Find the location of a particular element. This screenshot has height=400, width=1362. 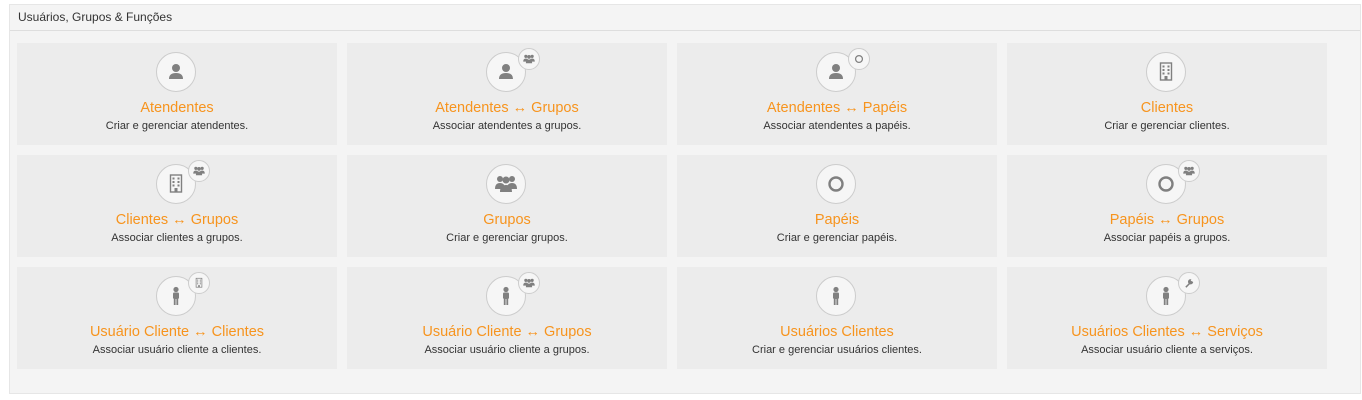

customer-user-icon is located at coordinates (836, 296).